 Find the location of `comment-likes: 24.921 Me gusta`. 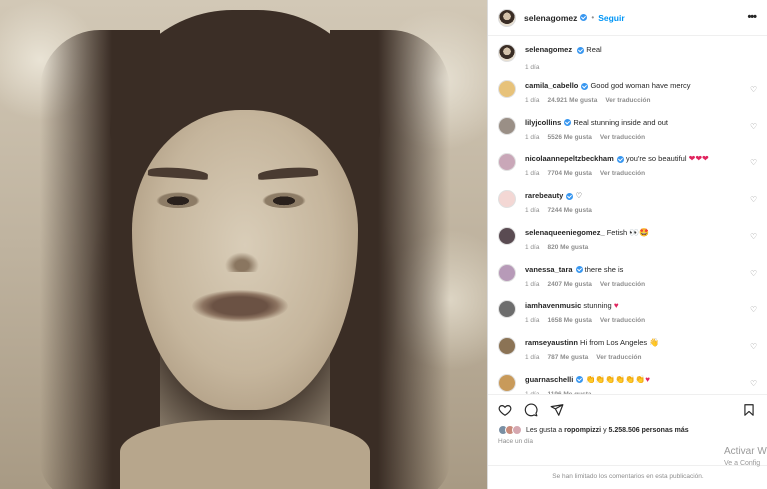

comment-likes: 24.921 Me gusta is located at coordinates (572, 100).